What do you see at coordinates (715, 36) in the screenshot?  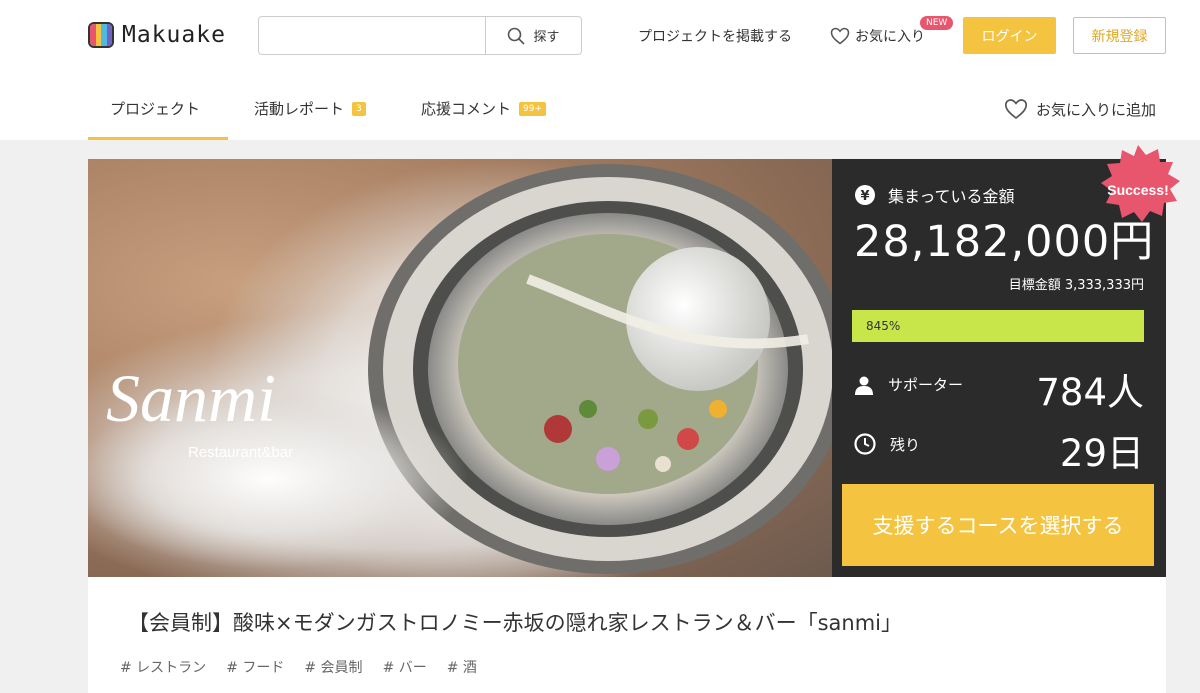 I see `post-project-link: プロジェクトを掲載する` at bounding box center [715, 36].